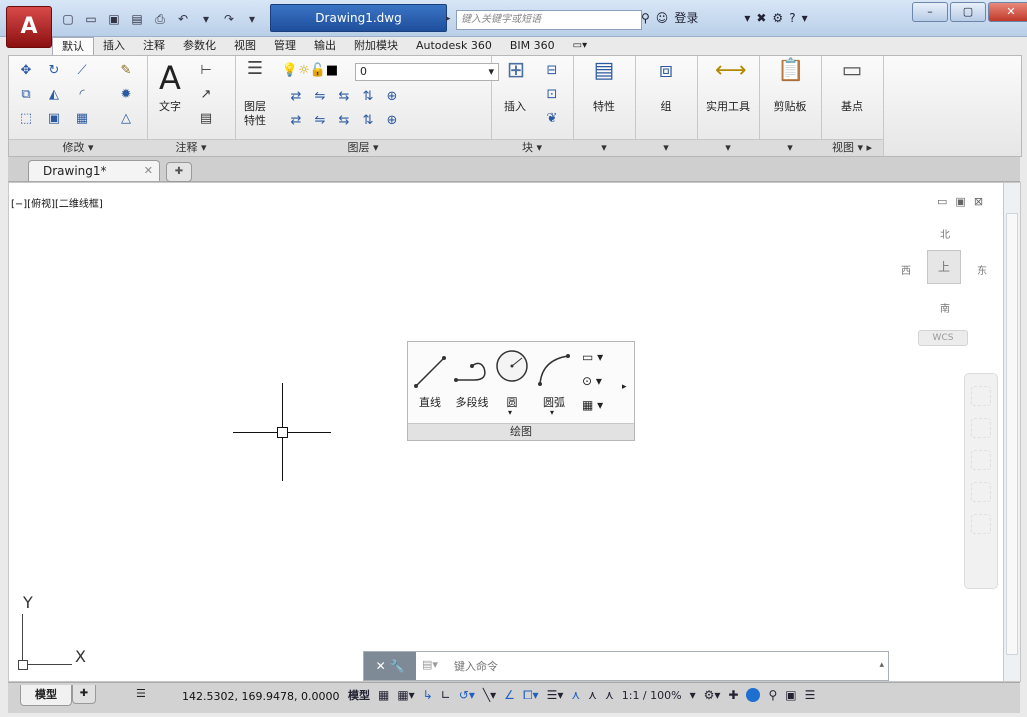 This screenshot has width=1027, height=717. I want to click on measure-icon: ⟷, so click(731, 75).